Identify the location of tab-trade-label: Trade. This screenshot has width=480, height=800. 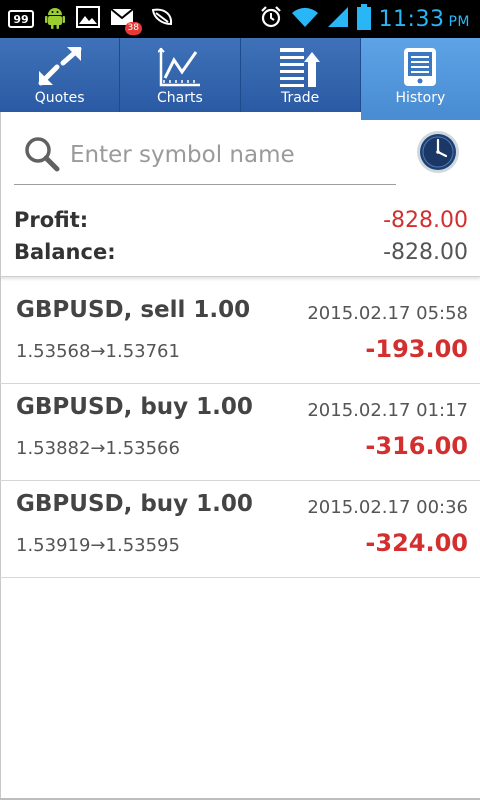
(300, 98).